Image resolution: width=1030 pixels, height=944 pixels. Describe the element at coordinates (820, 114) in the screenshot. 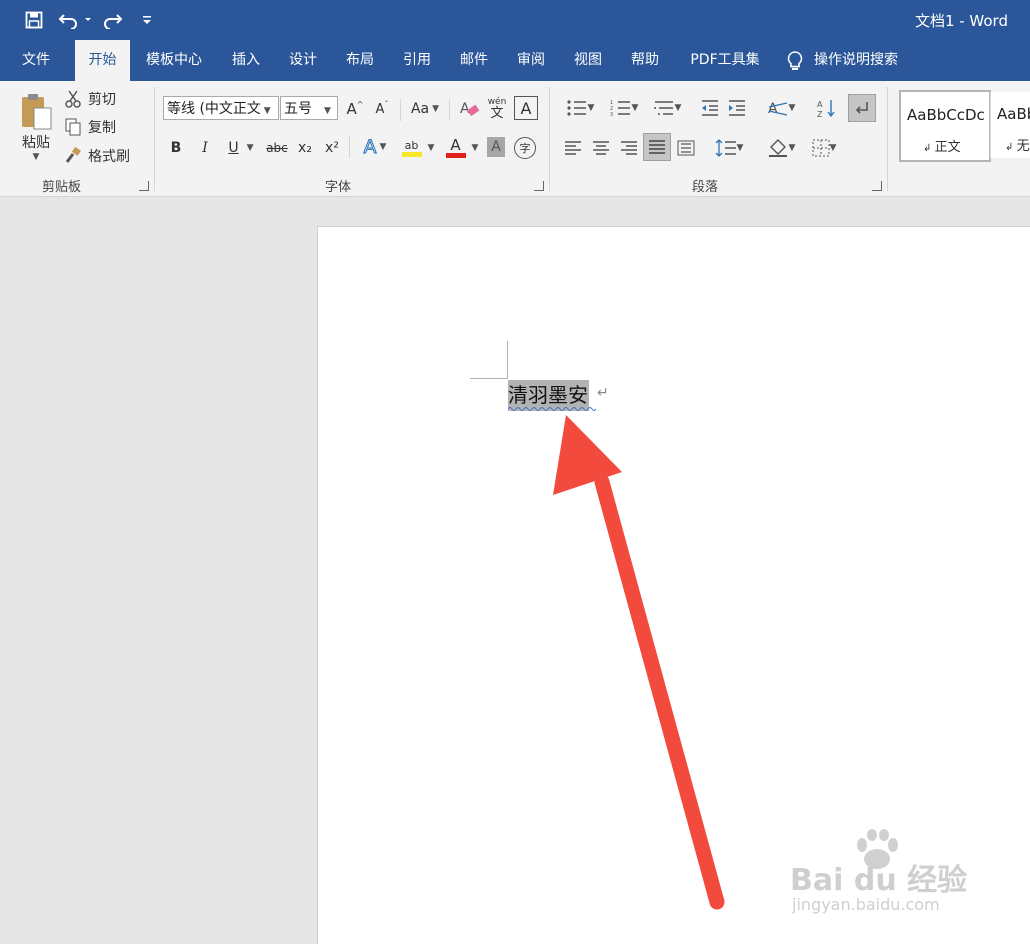

I see `svg-text: Z` at that location.